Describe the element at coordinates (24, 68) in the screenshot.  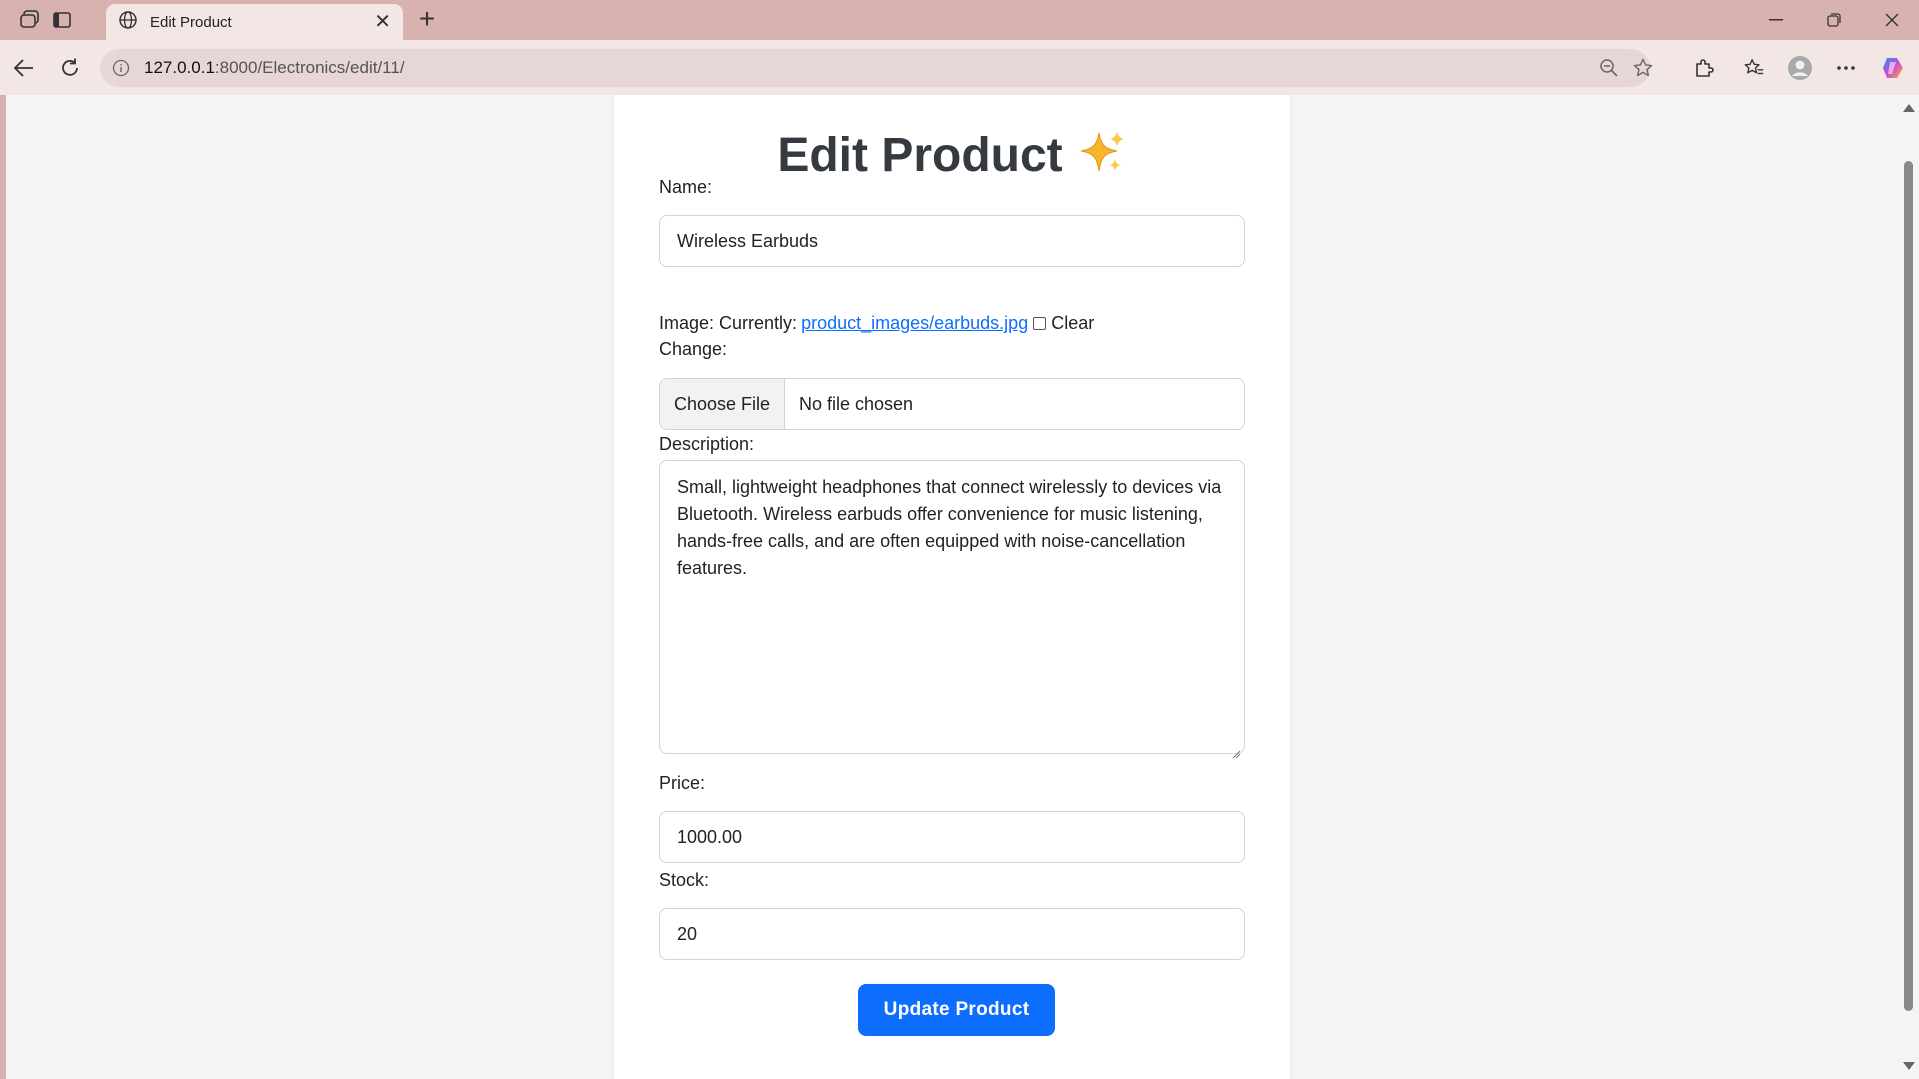
I see `back-arrow-icon` at that location.